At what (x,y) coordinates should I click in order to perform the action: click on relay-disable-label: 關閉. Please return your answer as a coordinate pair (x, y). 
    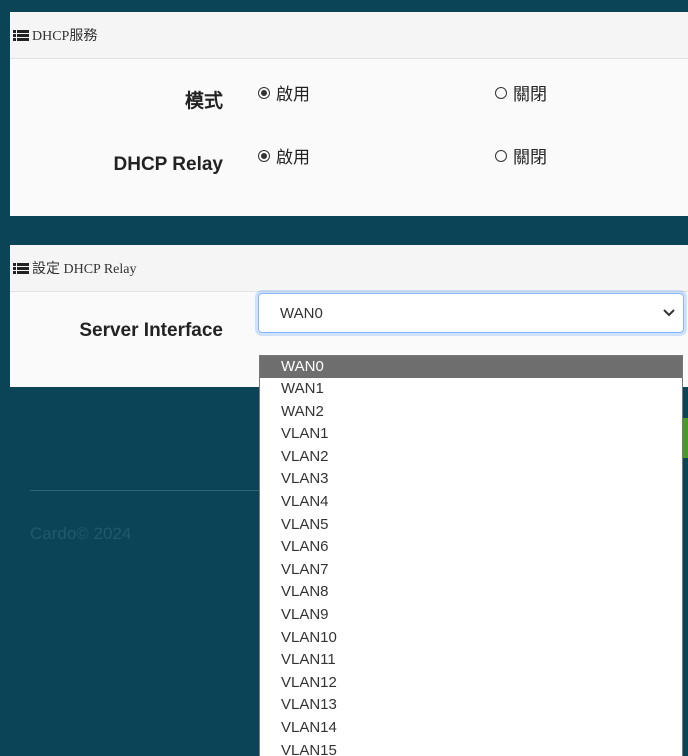
    Looking at the image, I should click on (530, 157).